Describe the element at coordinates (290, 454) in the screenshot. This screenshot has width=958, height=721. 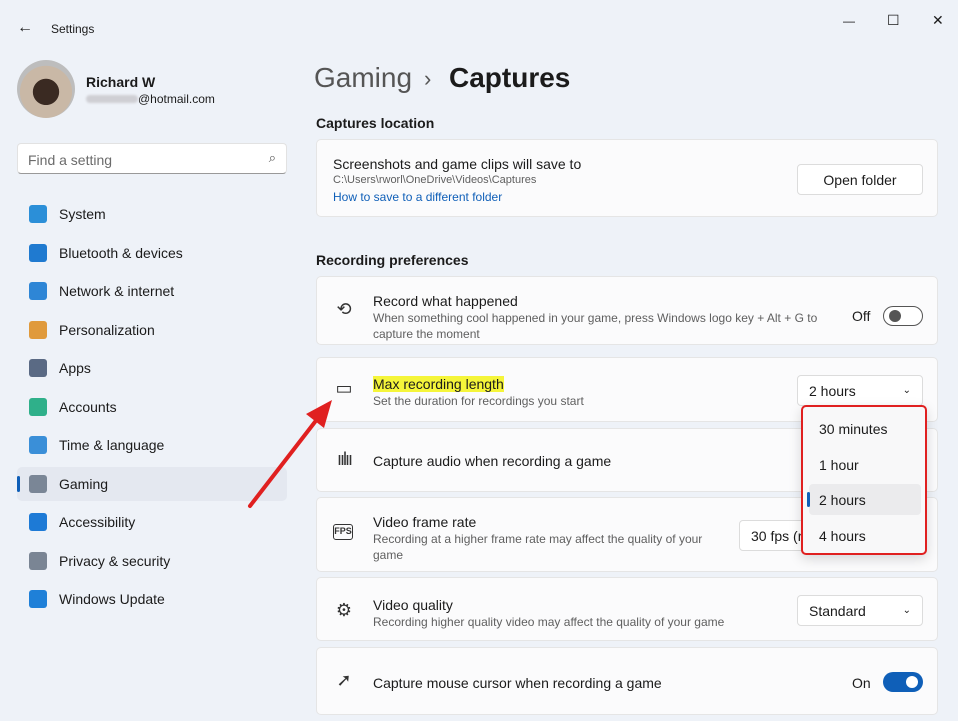
I see `annotation-arrow` at that location.